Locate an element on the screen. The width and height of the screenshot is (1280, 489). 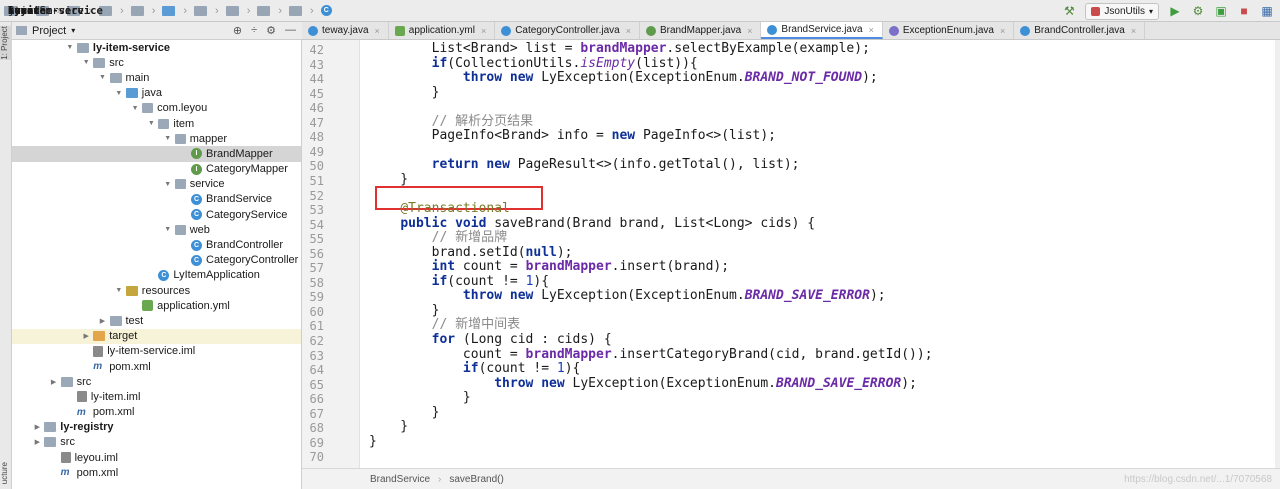
tree-item: application.yml is located at coordinates (156, 305).